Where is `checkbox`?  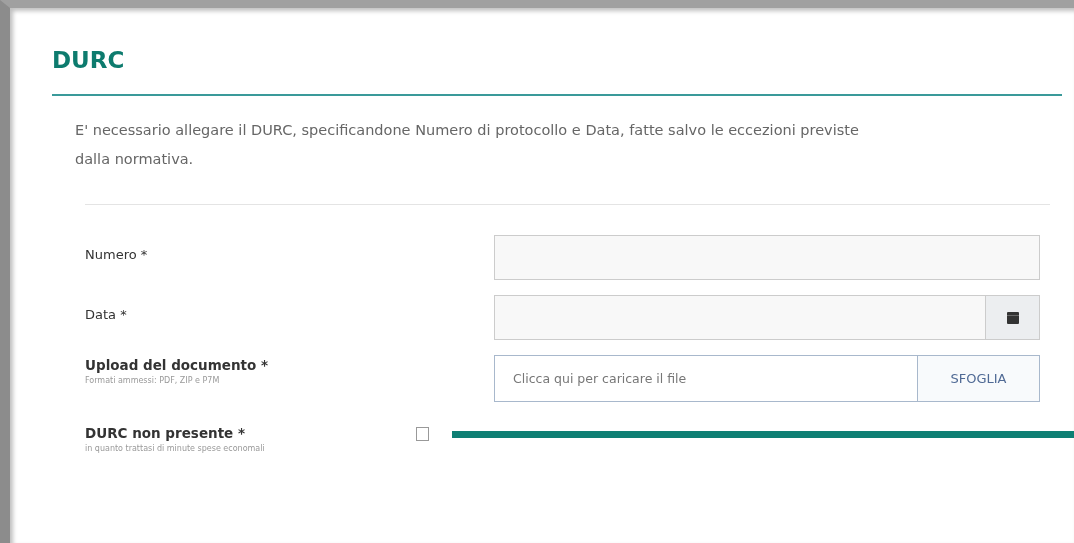 checkbox is located at coordinates (422, 434).